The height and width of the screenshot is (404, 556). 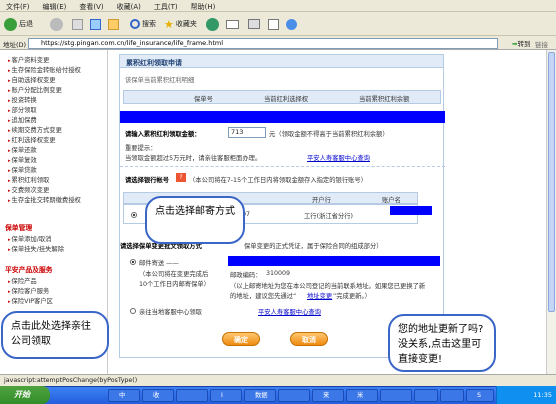 I want to click on media-icon, so click(x=212, y=24).